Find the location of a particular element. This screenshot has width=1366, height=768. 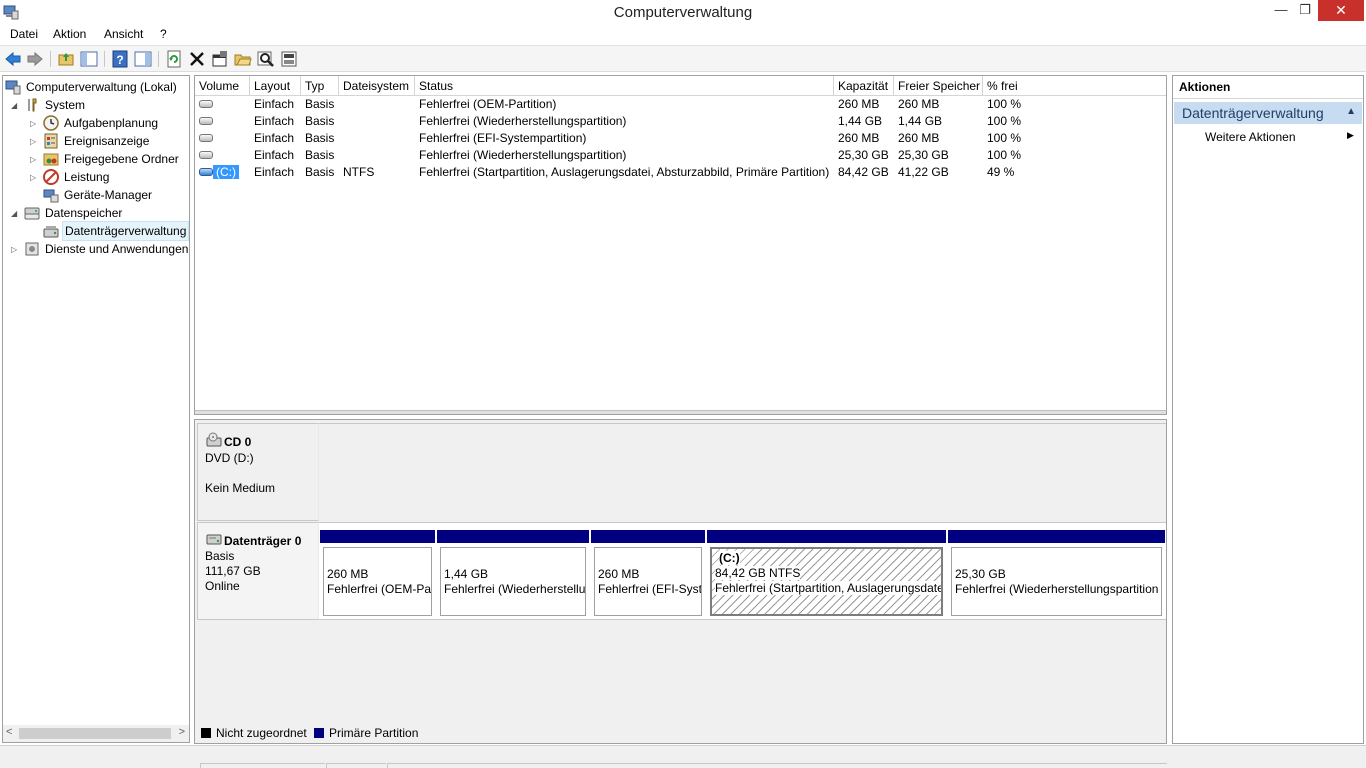

column-header-dateisystem: Dateisystem is located at coordinates (377, 86).